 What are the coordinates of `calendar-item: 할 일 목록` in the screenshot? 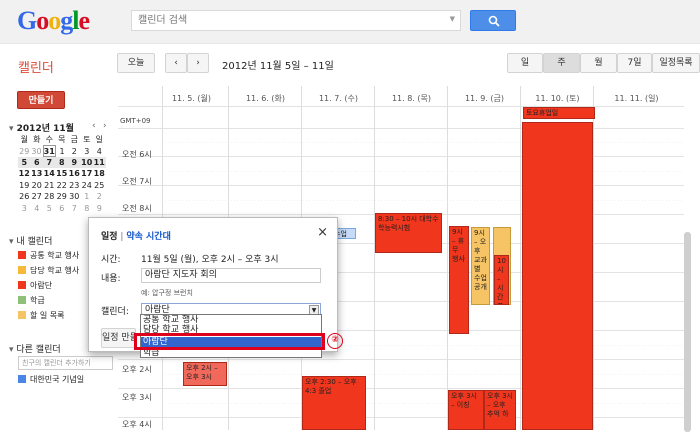 It's located at (41, 316).